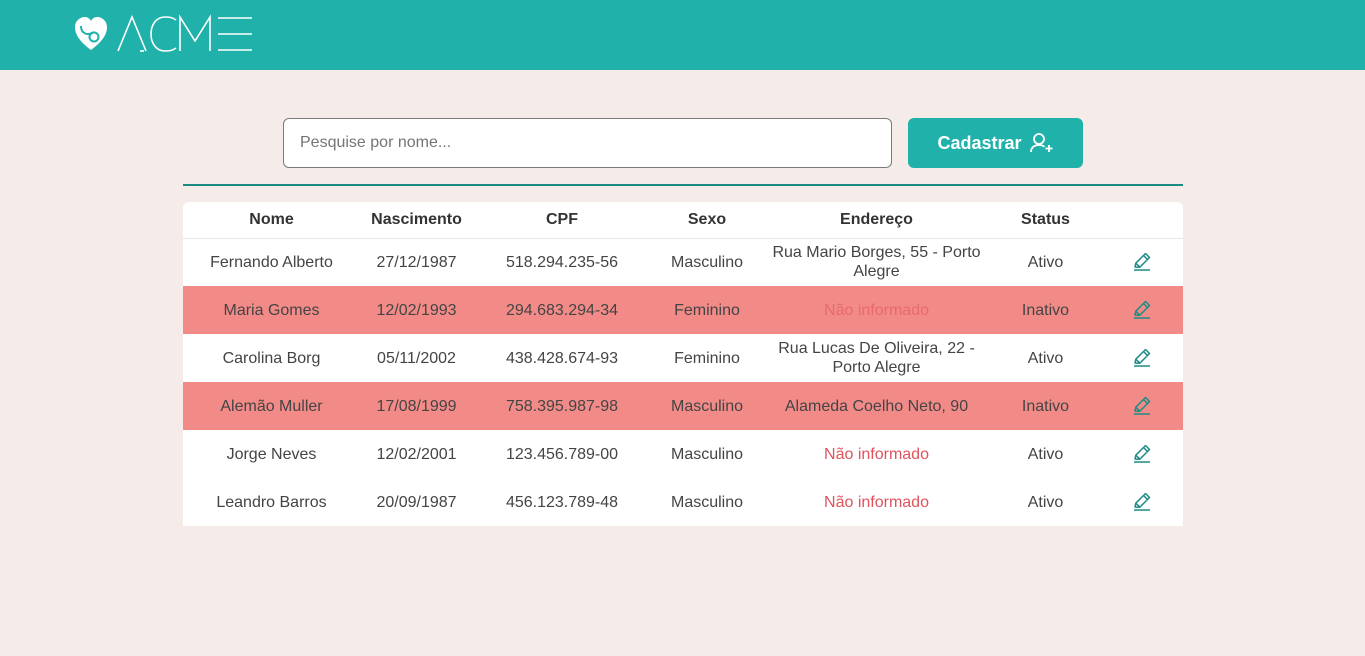  I want to click on cell-nascimento: 05/11/2002, so click(416, 358).